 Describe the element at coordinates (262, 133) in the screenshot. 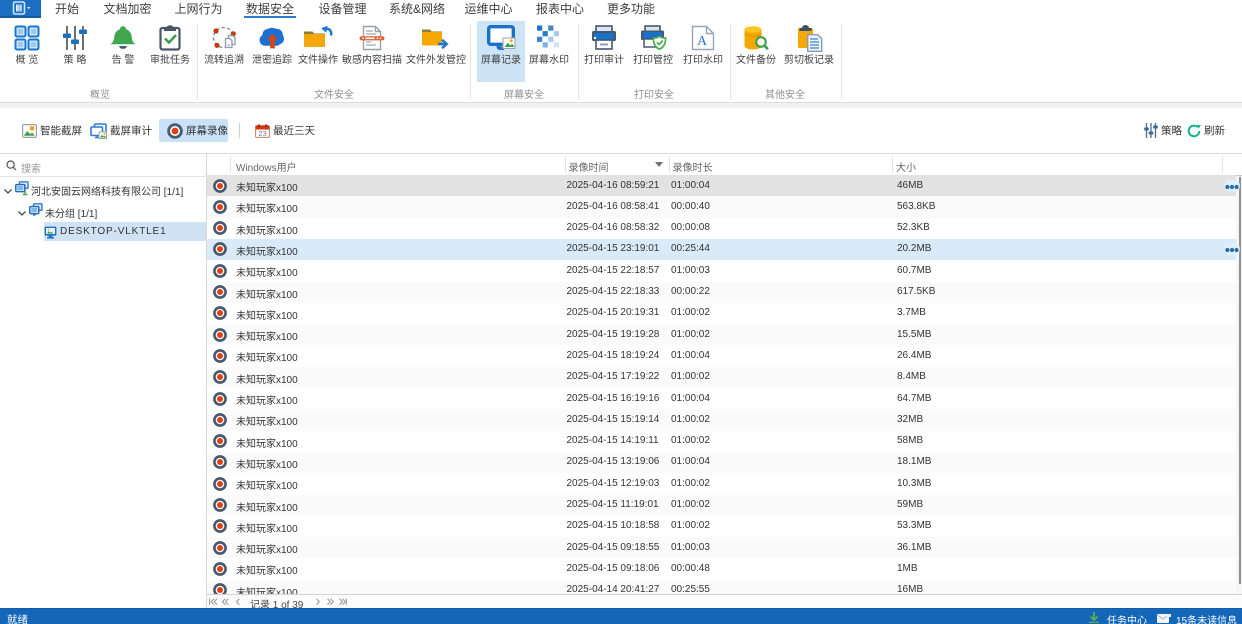

I see `svg-text: 23` at that location.